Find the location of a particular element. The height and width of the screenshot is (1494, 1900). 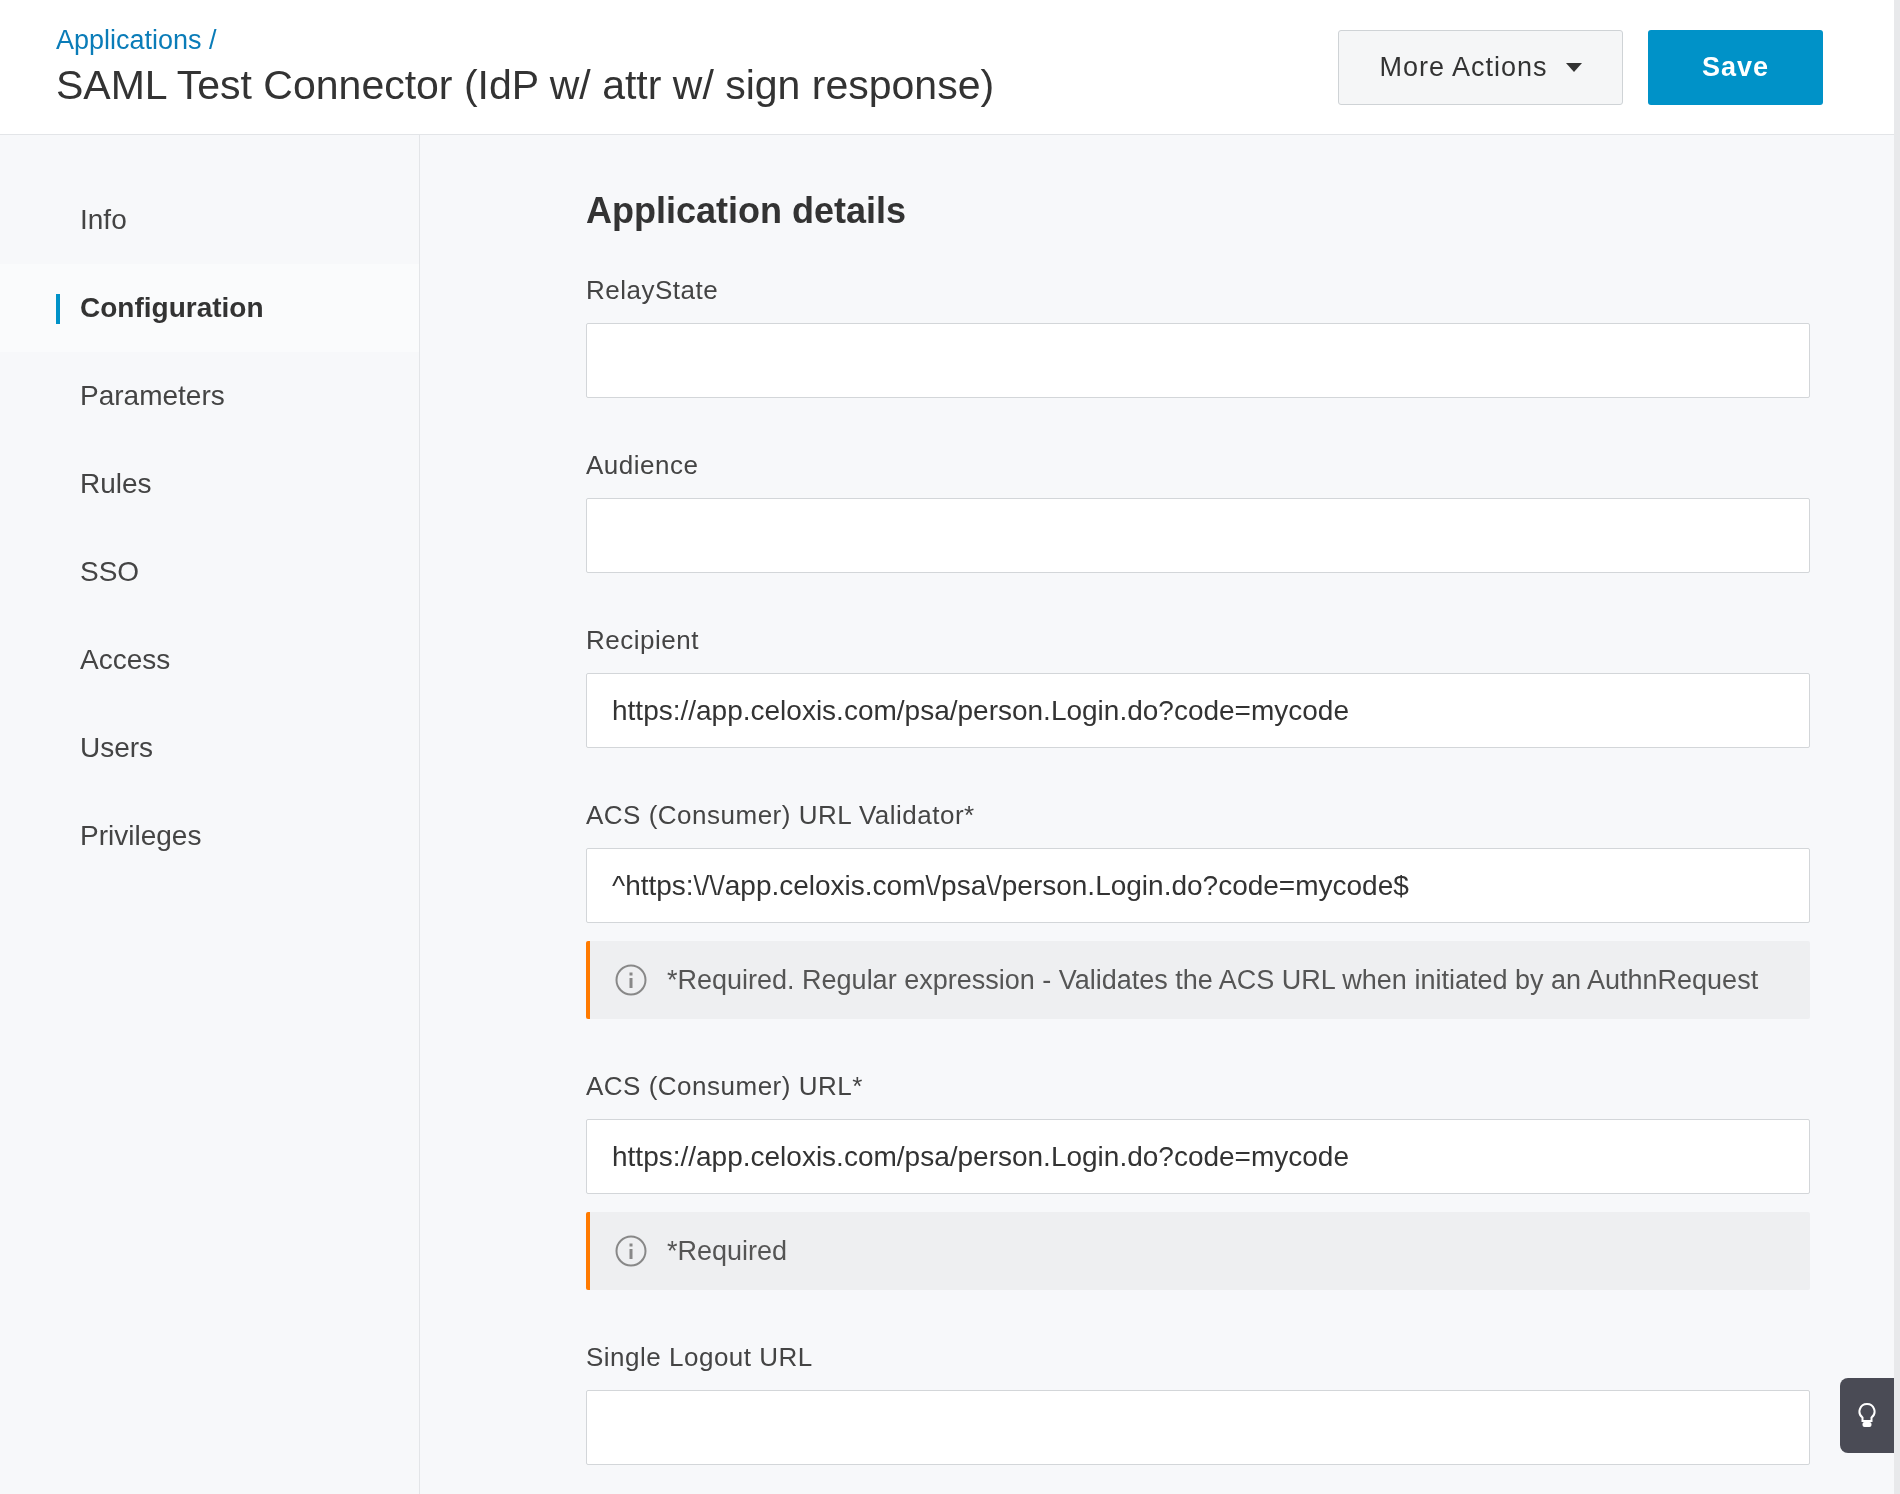

sidebar-item: Info is located at coordinates (209, 220).